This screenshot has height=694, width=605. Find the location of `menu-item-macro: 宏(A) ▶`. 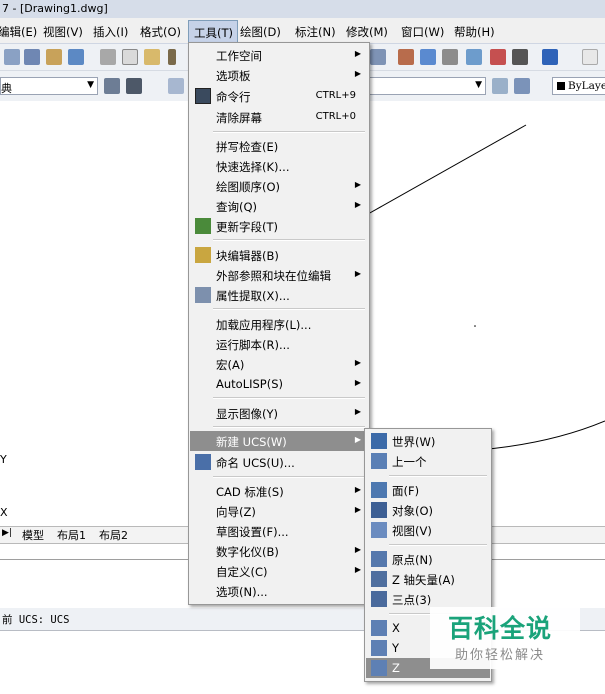

menu-item-macro: 宏(A) ▶ is located at coordinates (279, 364).